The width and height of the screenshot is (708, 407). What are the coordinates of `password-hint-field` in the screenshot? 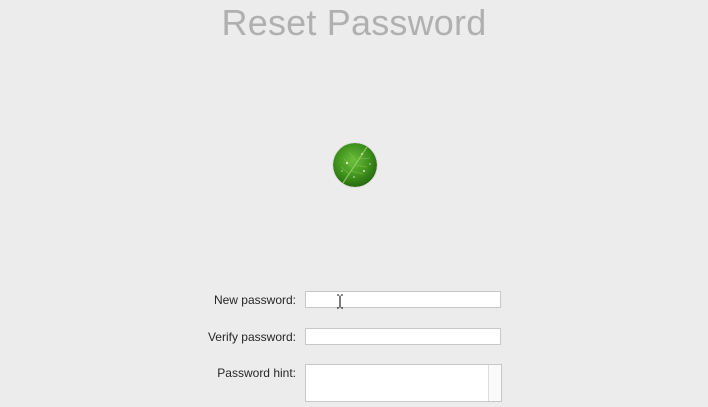 It's located at (403, 383).